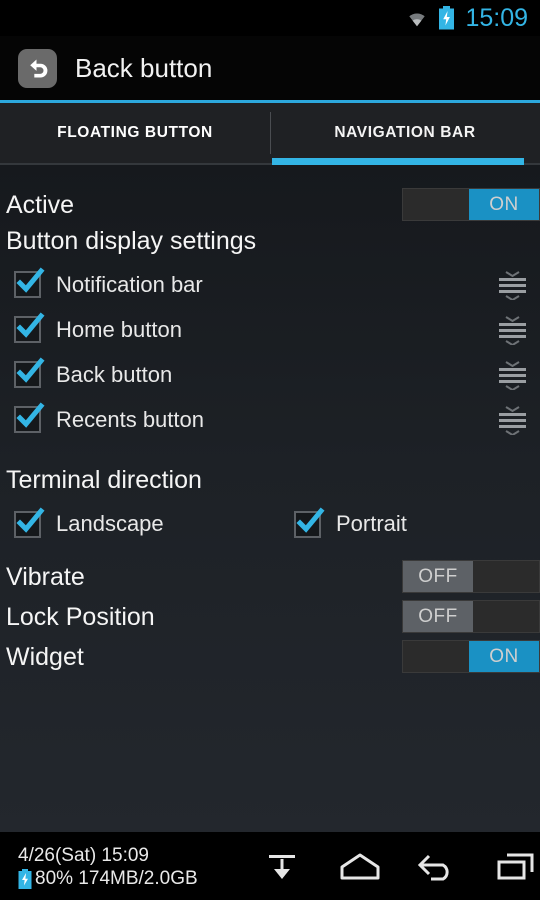 The image size is (540, 900). I want to click on toggle-active: ON, so click(471, 204).